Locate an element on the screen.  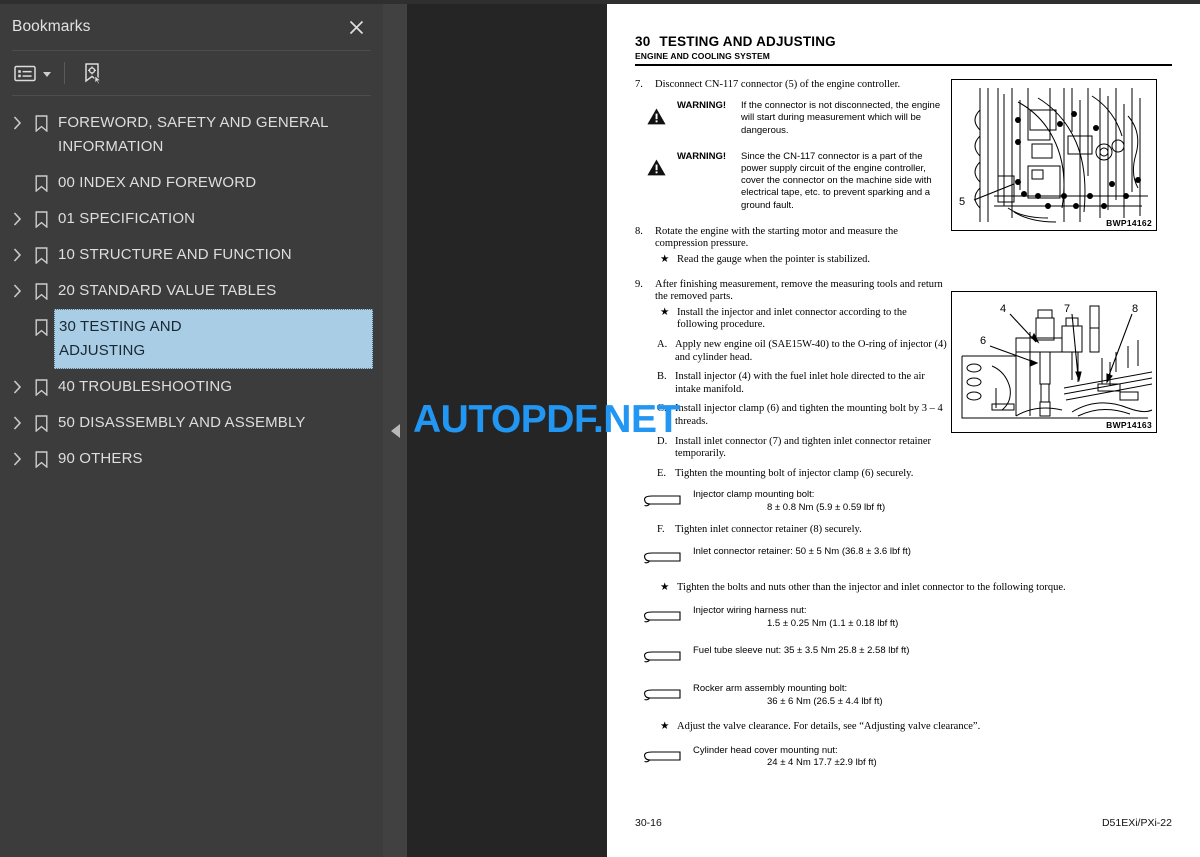
header-rule is located at coordinates (903, 65).